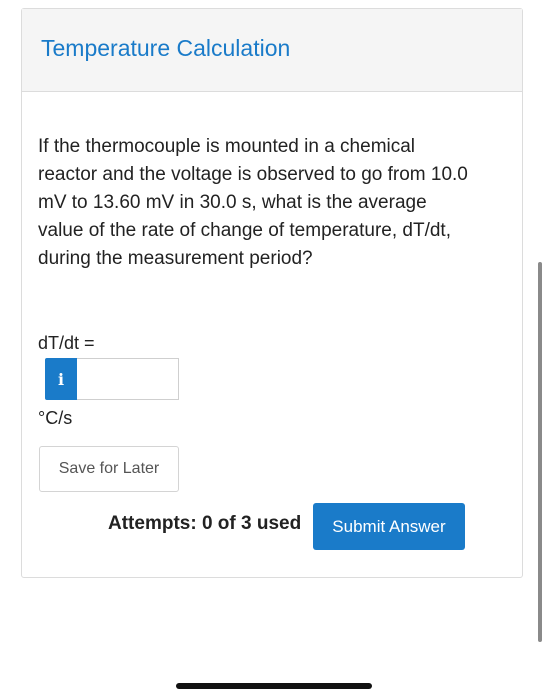 This screenshot has width=547, height=700. What do you see at coordinates (109, 469) in the screenshot?
I see `save-for-later-button: Save for Later` at bounding box center [109, 469].